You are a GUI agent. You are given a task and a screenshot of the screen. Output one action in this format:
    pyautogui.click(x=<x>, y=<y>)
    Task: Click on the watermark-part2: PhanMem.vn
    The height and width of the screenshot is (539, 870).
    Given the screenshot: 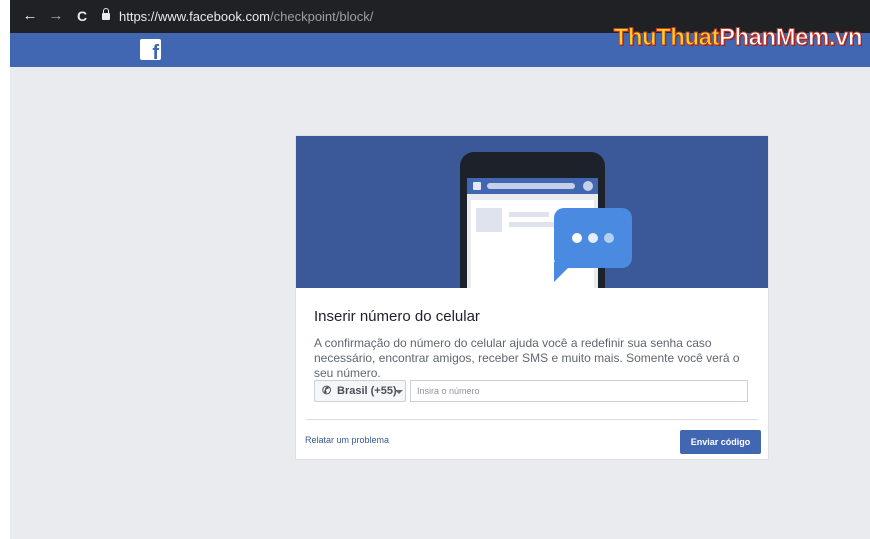 What is the action you would take?
    pyautogui.click(x=790, y=38)
    